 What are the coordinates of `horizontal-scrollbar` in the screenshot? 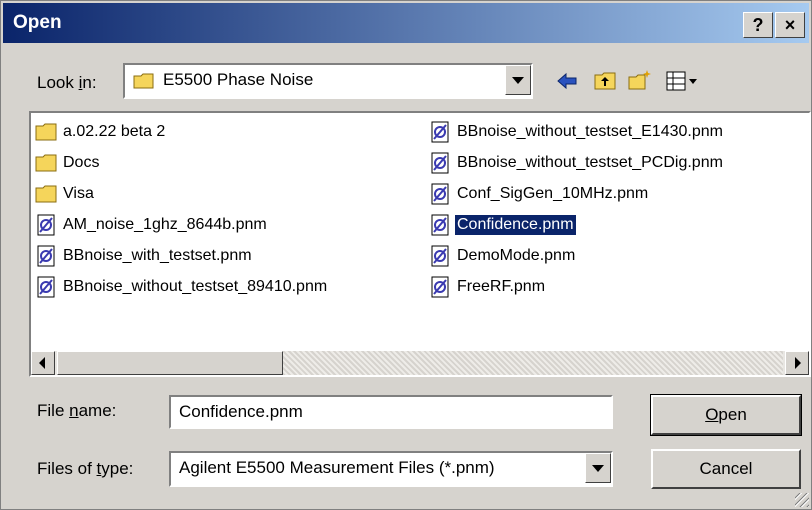 It's located at (420, 363).